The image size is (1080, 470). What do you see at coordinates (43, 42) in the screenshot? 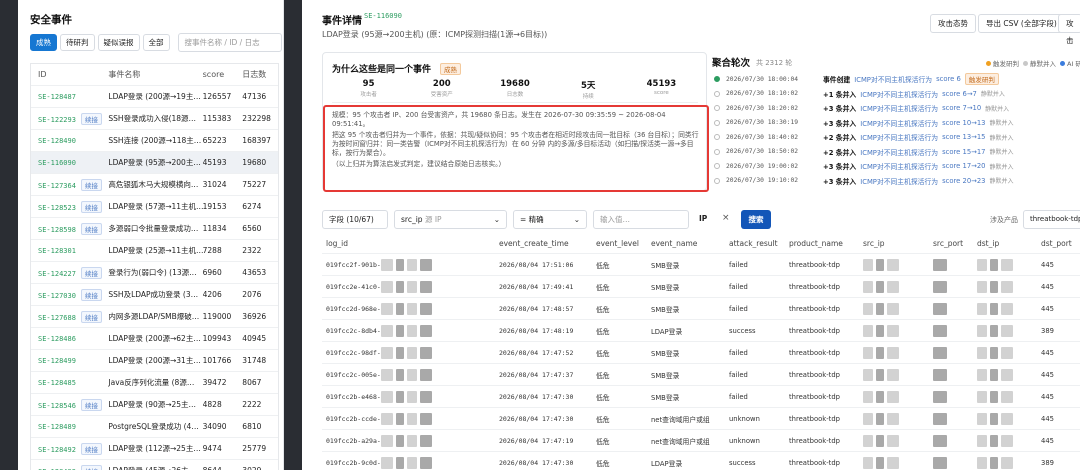
I see `filter-mature: 成熟` at bounding box center [43, 42].